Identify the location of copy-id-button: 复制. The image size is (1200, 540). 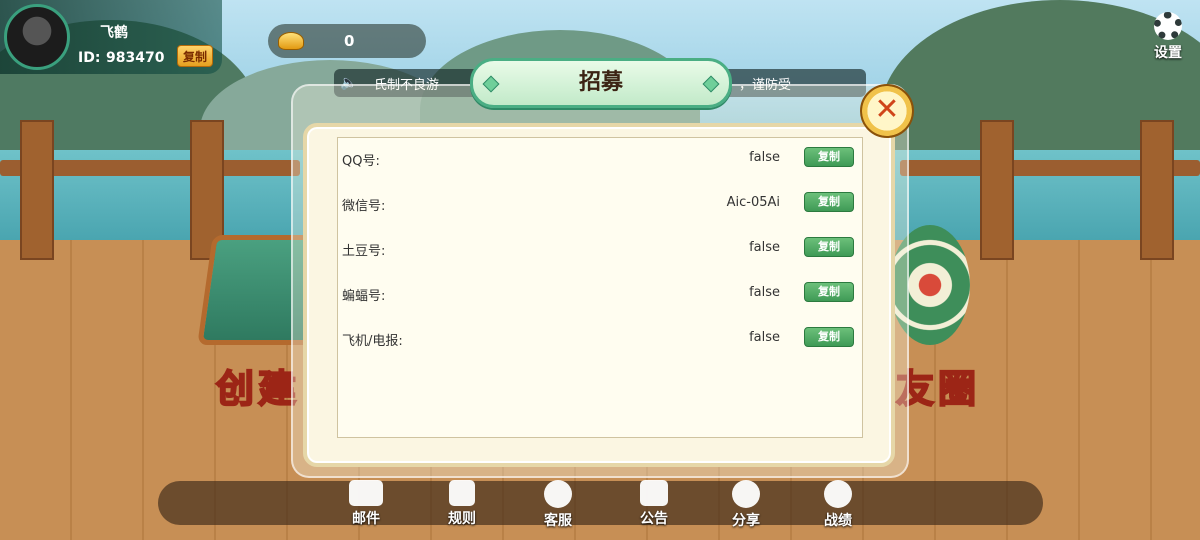
(195, 56).